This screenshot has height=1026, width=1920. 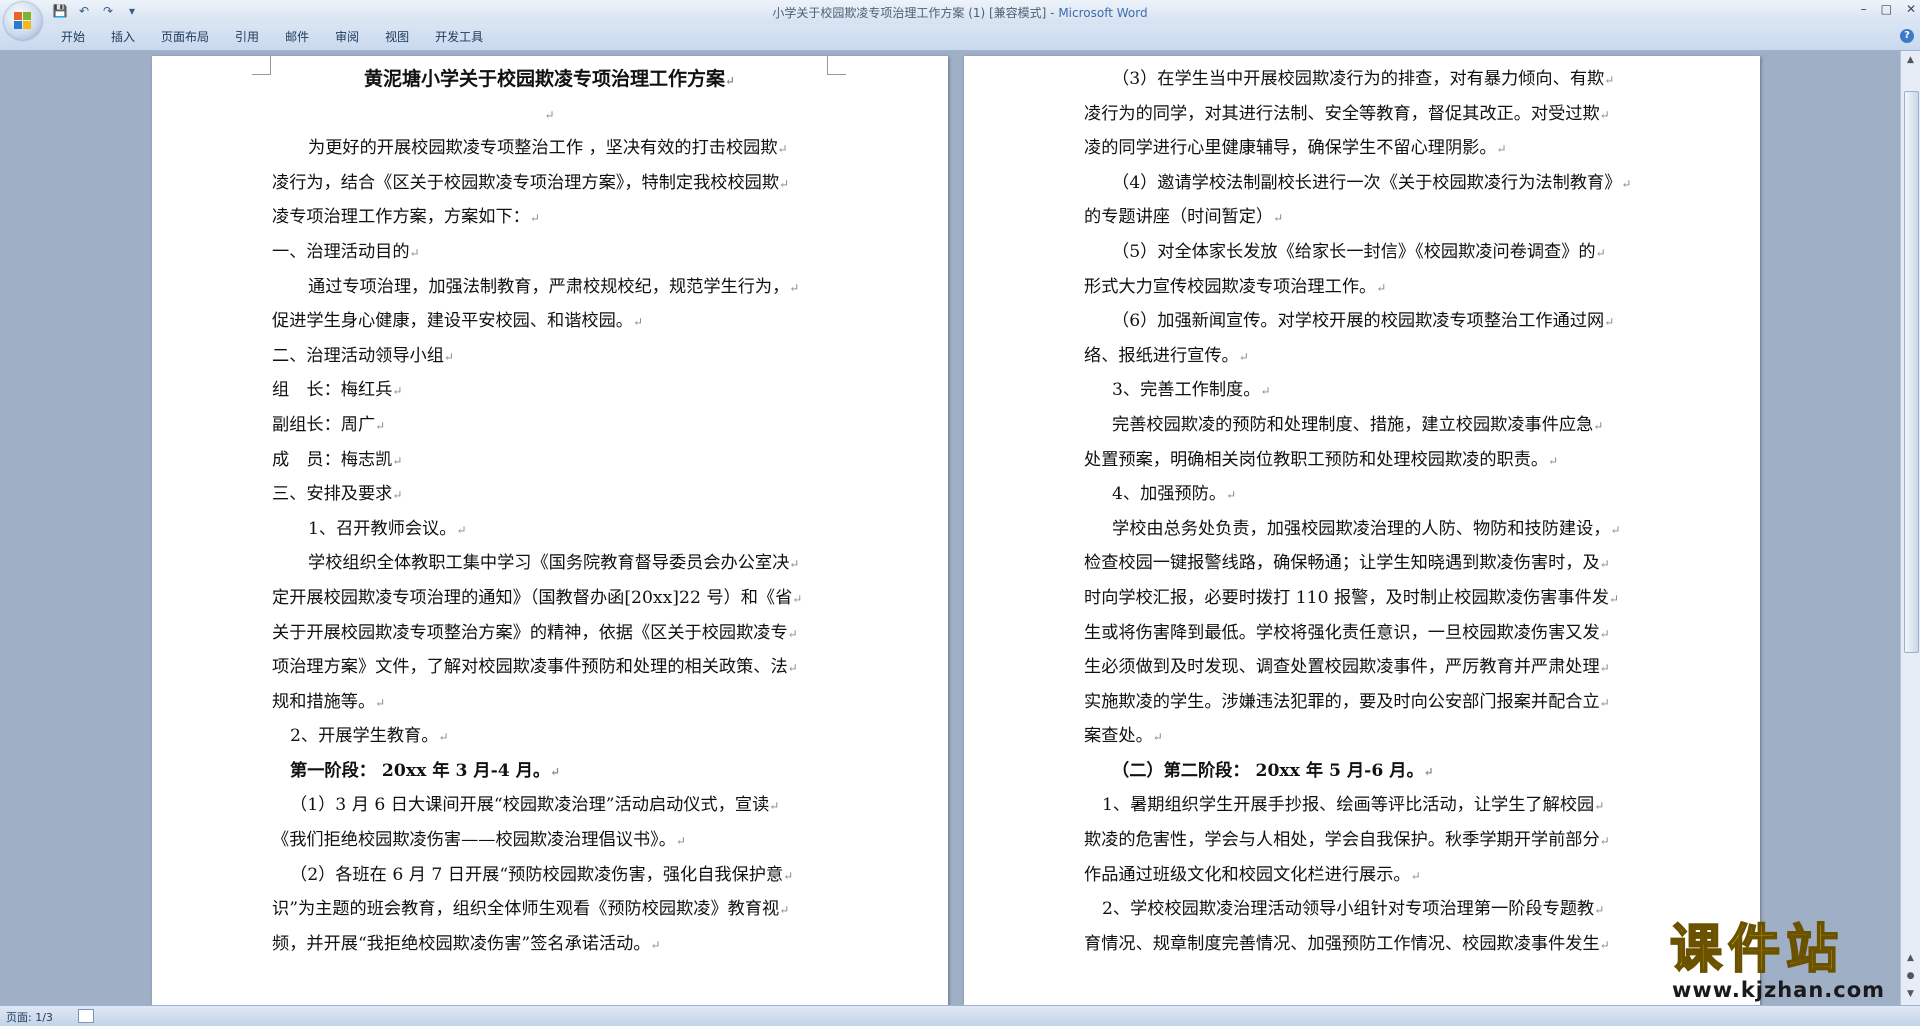 I want to click on watermark-title: 课件站, so click(x=1757, y=950).